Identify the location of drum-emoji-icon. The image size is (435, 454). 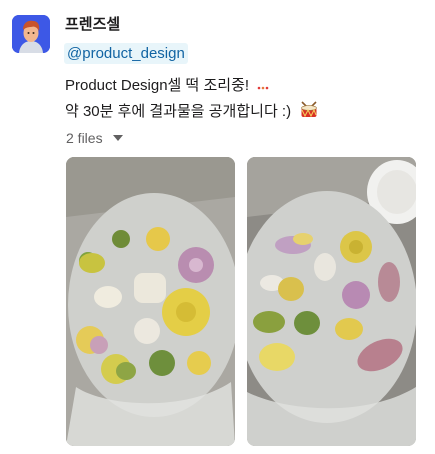
(309, 112).